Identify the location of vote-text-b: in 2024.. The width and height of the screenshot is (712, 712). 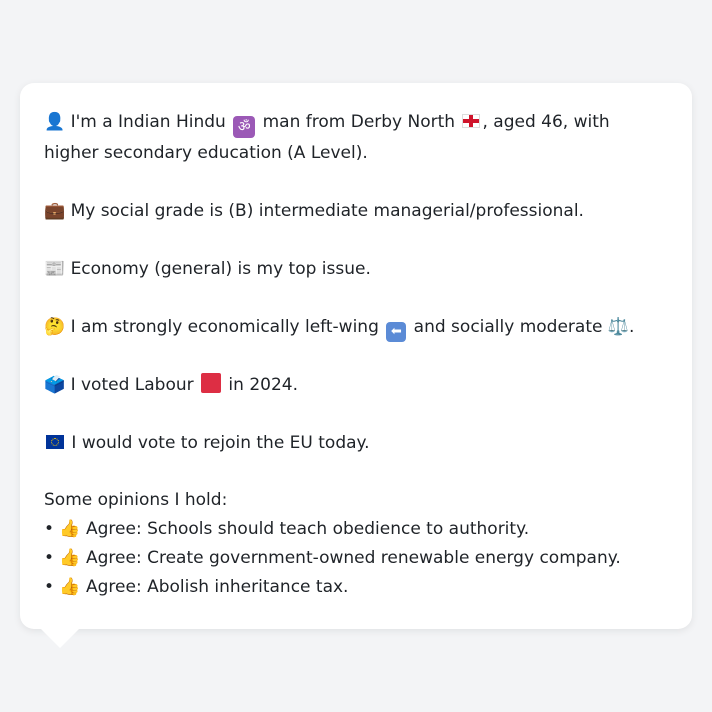
(261, 385).